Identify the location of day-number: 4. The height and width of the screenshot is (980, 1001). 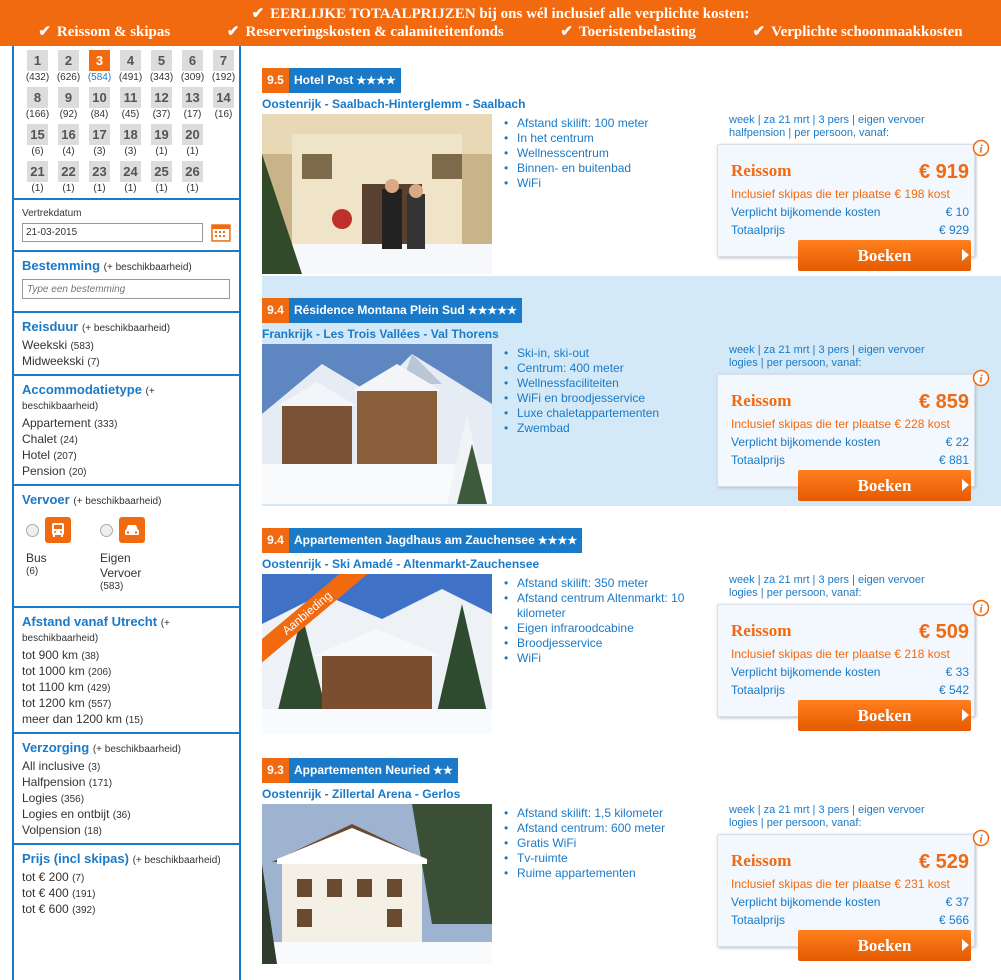
(130, 60).